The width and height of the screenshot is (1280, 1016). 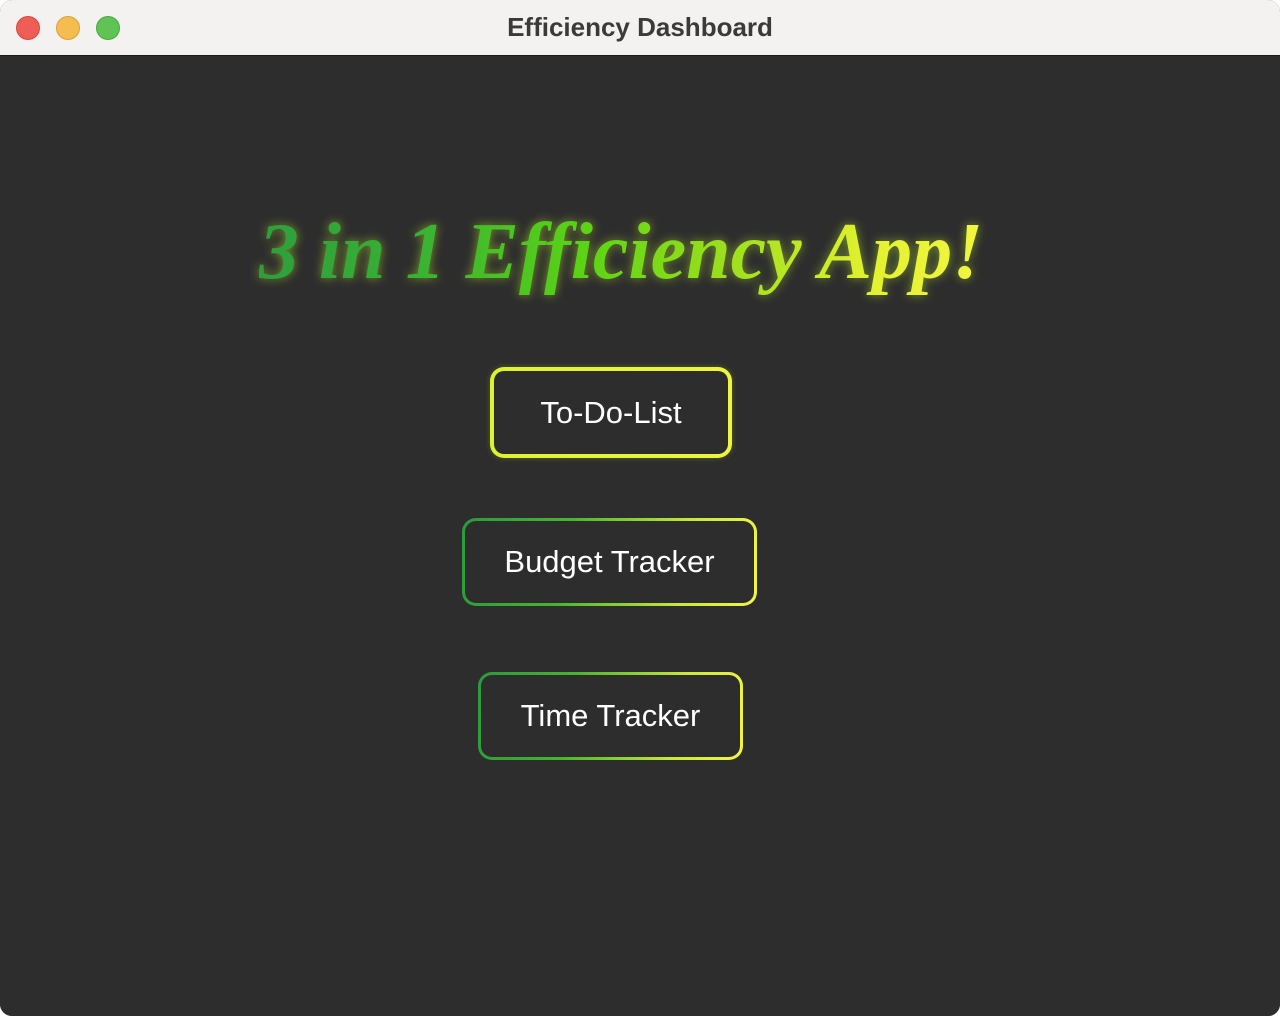 What do you see at coordinates (621, 252) in the screenshot?
I see `headline-text: 3 in 1 Efficiency App!` at bounding box center [621, 252].